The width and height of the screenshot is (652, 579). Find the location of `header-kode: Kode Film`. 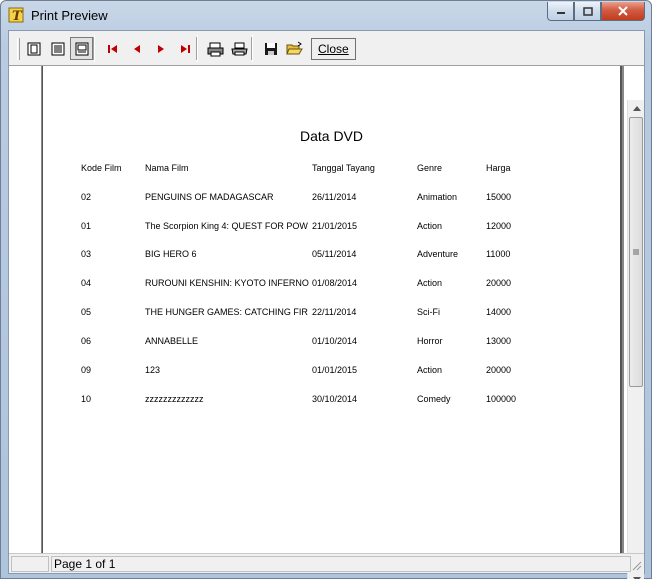

header-kode: Kode Film is located at coordinates (101, 168).